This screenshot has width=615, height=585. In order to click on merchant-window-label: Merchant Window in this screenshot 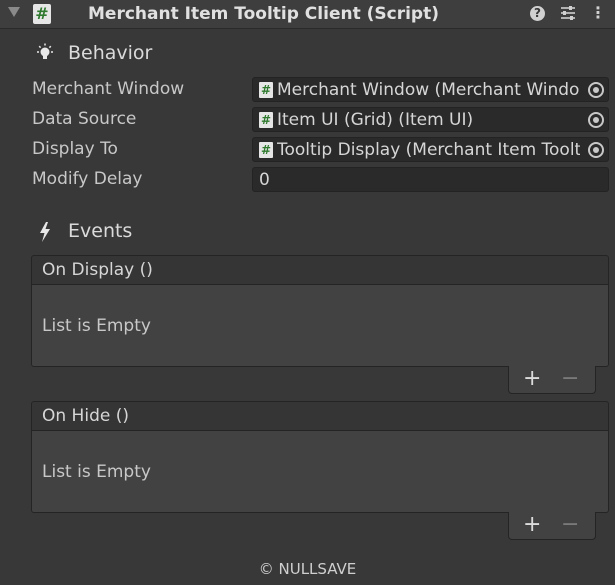, I will do `click(108, 89)`.